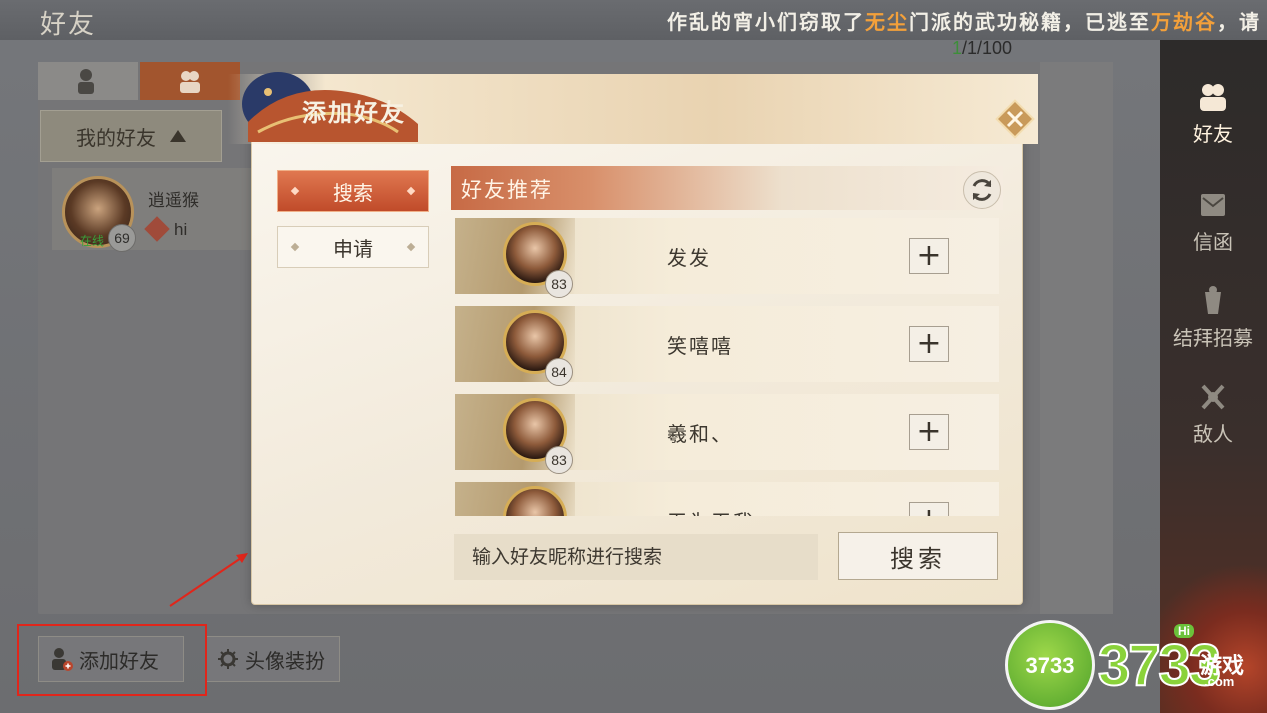  I want to click on friends-top-tabs, so click(139, 81).